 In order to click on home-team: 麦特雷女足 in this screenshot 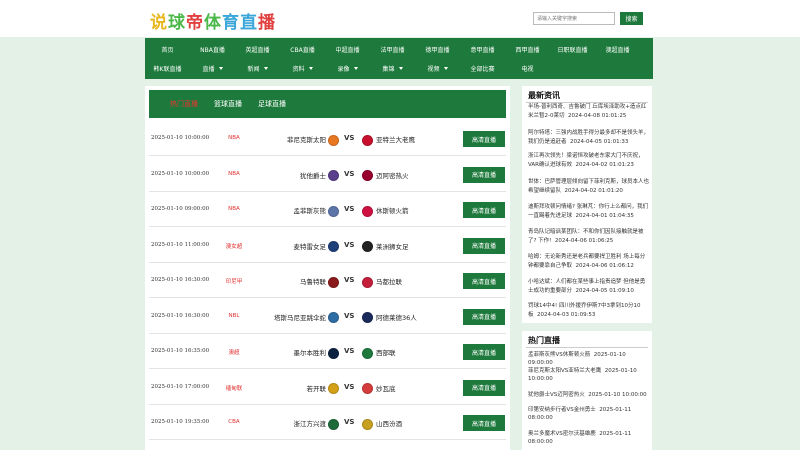, I will do `click(316, 246)`.